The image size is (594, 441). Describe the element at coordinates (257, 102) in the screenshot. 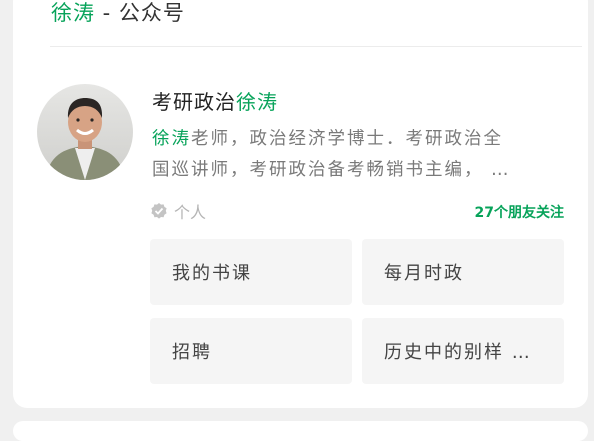

I see `account-name-highlight: 徐涛` at that location.